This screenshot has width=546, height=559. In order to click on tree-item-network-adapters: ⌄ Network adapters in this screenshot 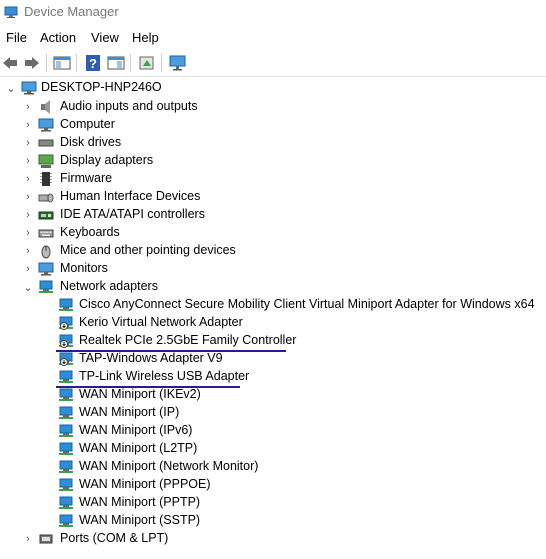, I will do `click(273, 287)`.